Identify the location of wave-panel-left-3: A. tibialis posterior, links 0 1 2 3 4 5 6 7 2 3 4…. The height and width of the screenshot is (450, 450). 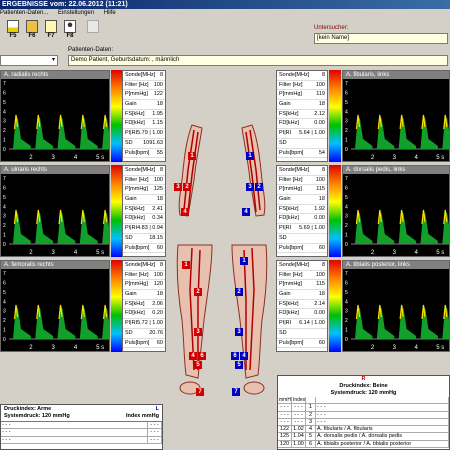
(396, 306).